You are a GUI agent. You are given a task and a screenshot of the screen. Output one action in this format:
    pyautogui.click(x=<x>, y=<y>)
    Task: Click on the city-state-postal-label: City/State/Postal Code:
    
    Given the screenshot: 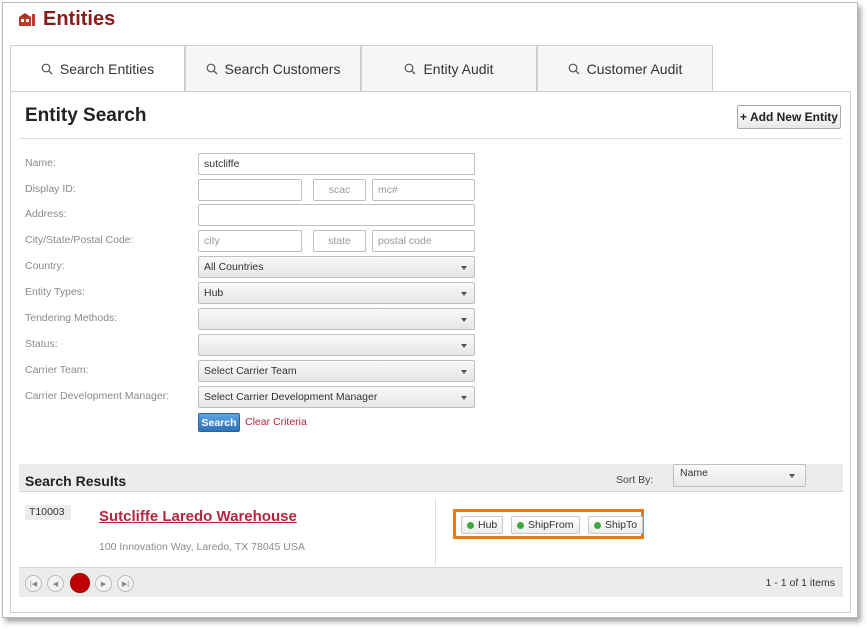 What is the action you would take?
    pyautogui.click(x=79, y=240)
    